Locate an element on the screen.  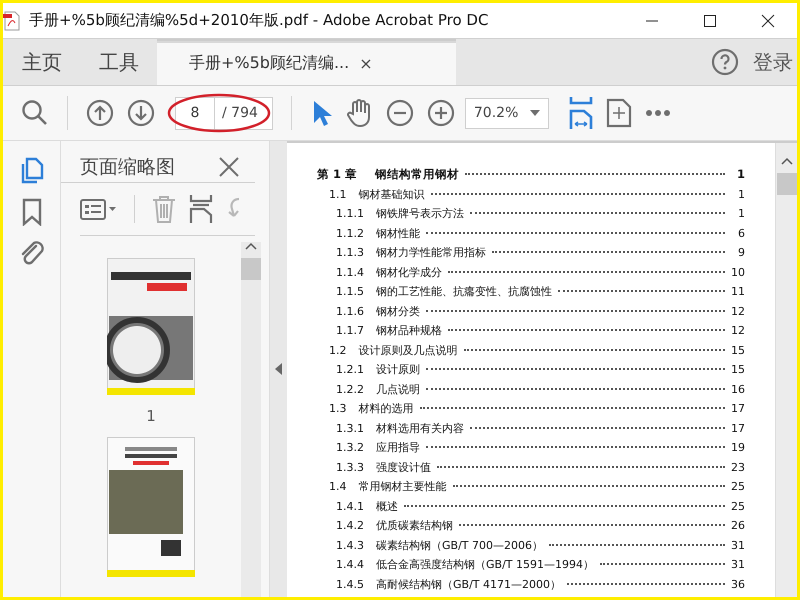
section-title: 应用指导 is located at coordinates (398, 447).